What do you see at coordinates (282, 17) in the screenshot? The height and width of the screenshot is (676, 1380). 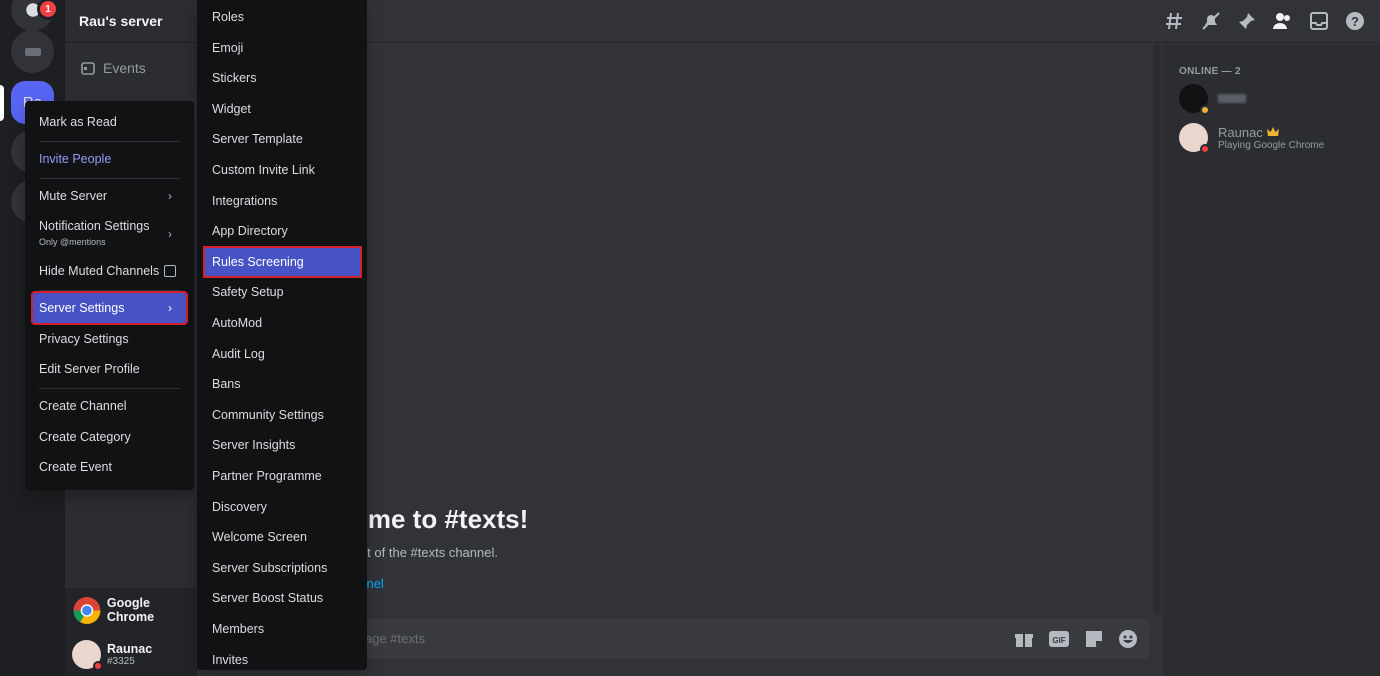 I see `submenu-item-roles: Roles` at bounding box center [282, 17].